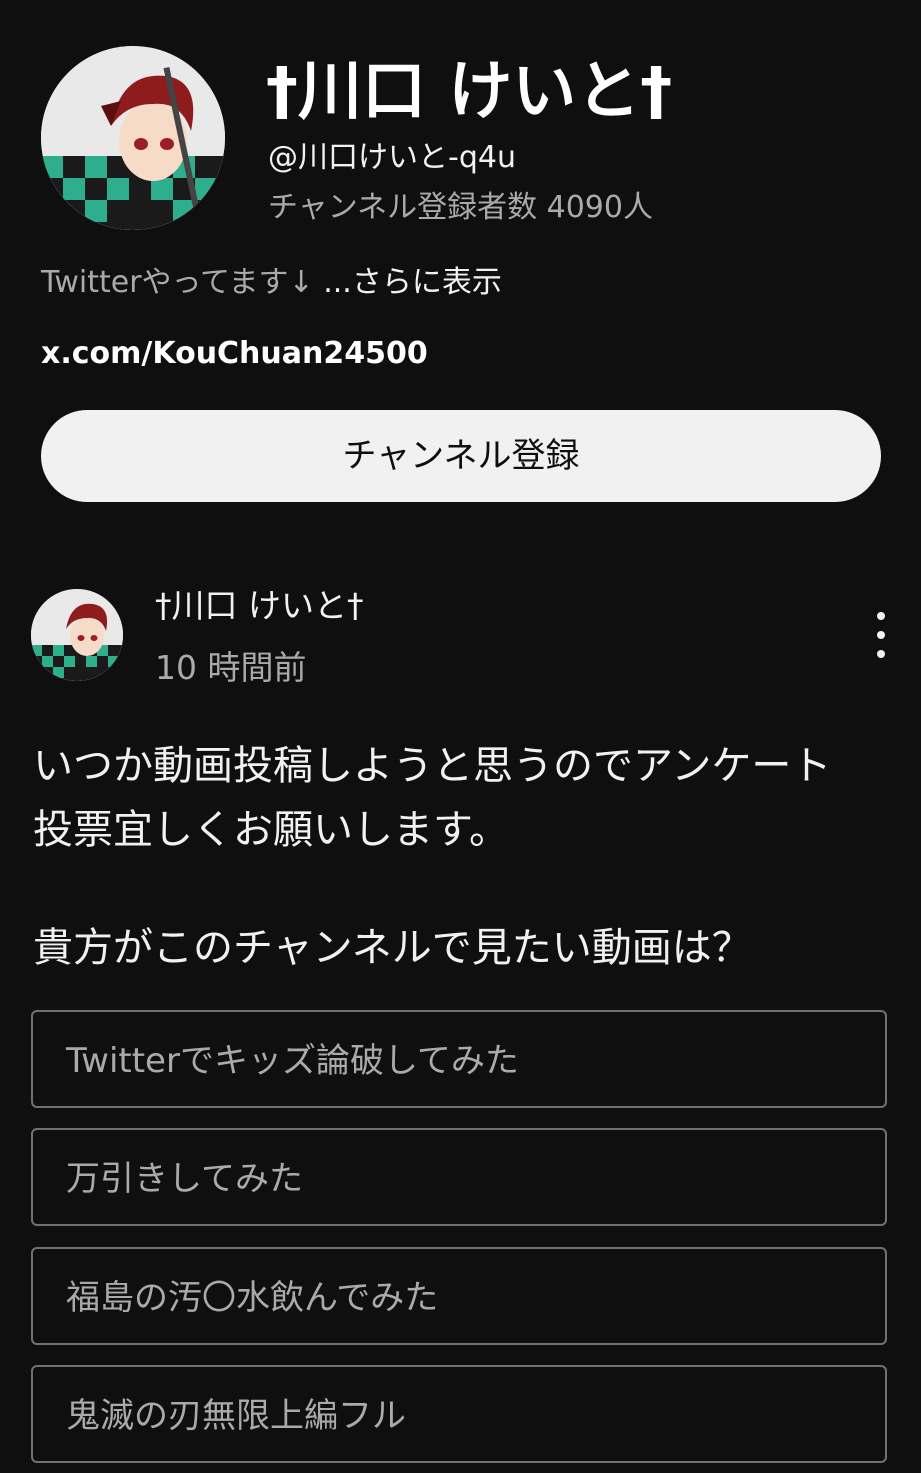 The width and height of the screenshot is (921, 1473). What do you see at coordinates (252, 1298) in the screenshot?
I see `poll-option-label: 福島の汚〇水飲んでみた` at bounding box center [252, 1298].